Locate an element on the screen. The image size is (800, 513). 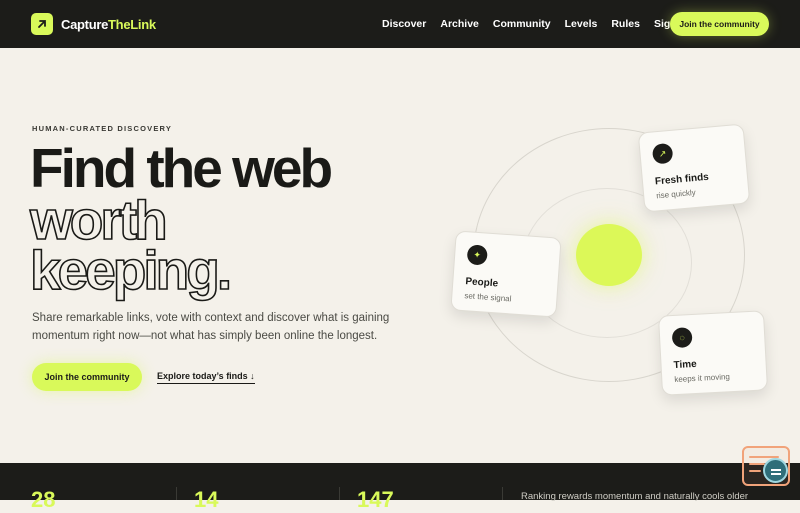
card-title: Fresh finds is located at coordinates (682, 179).